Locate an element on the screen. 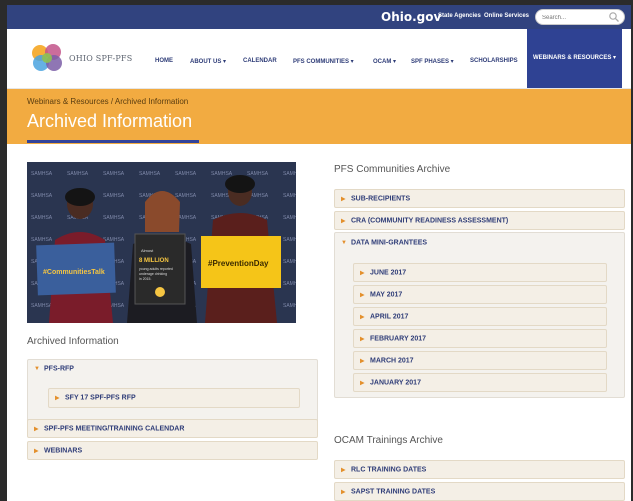 This screenshot has height=501, width=633. month-label: MARCH 2017 is located at coordinates (392, 360).